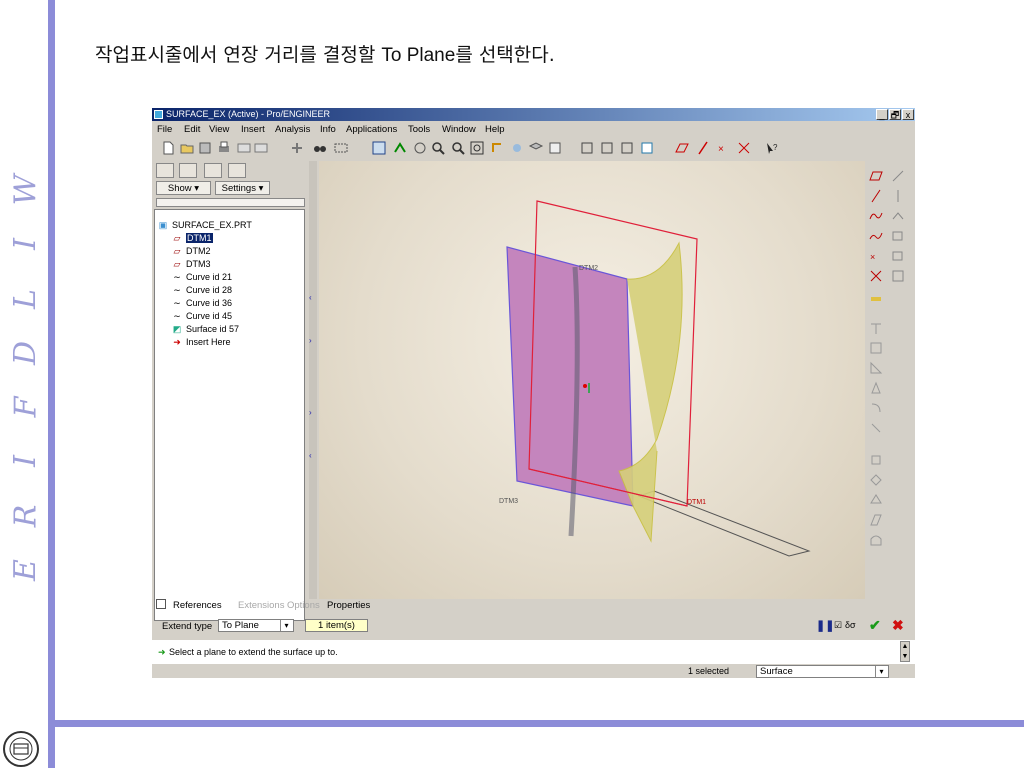 The image size is (1024, 768). I want to click on datum-planes-toggle-icon, so click(682, 148).